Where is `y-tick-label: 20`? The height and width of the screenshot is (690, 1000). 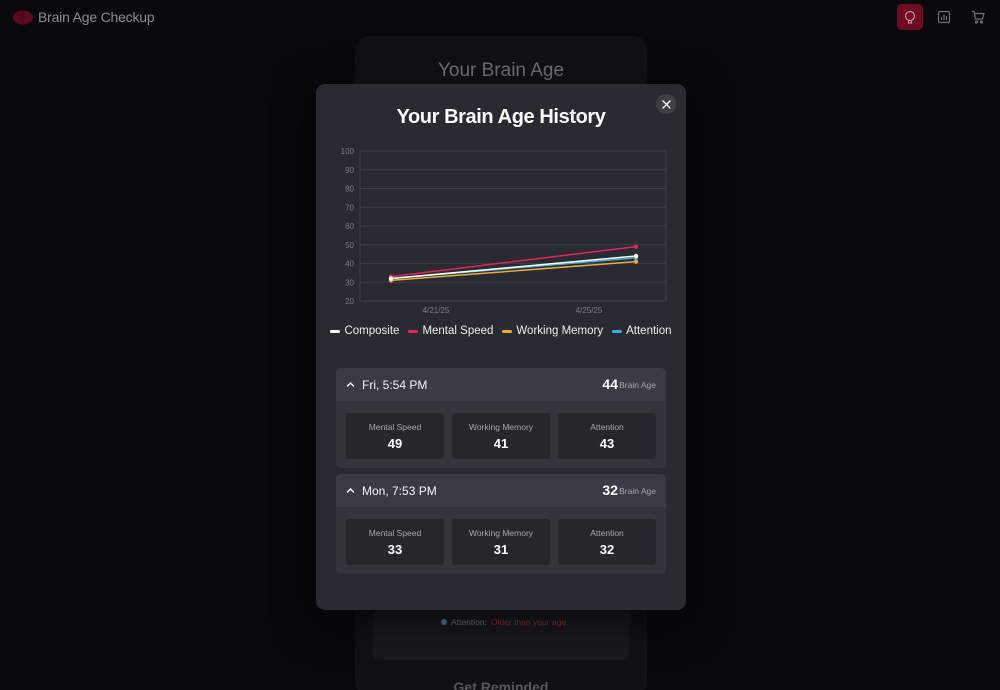
y-tick-label: 20 is located at coordinates (349, 301).